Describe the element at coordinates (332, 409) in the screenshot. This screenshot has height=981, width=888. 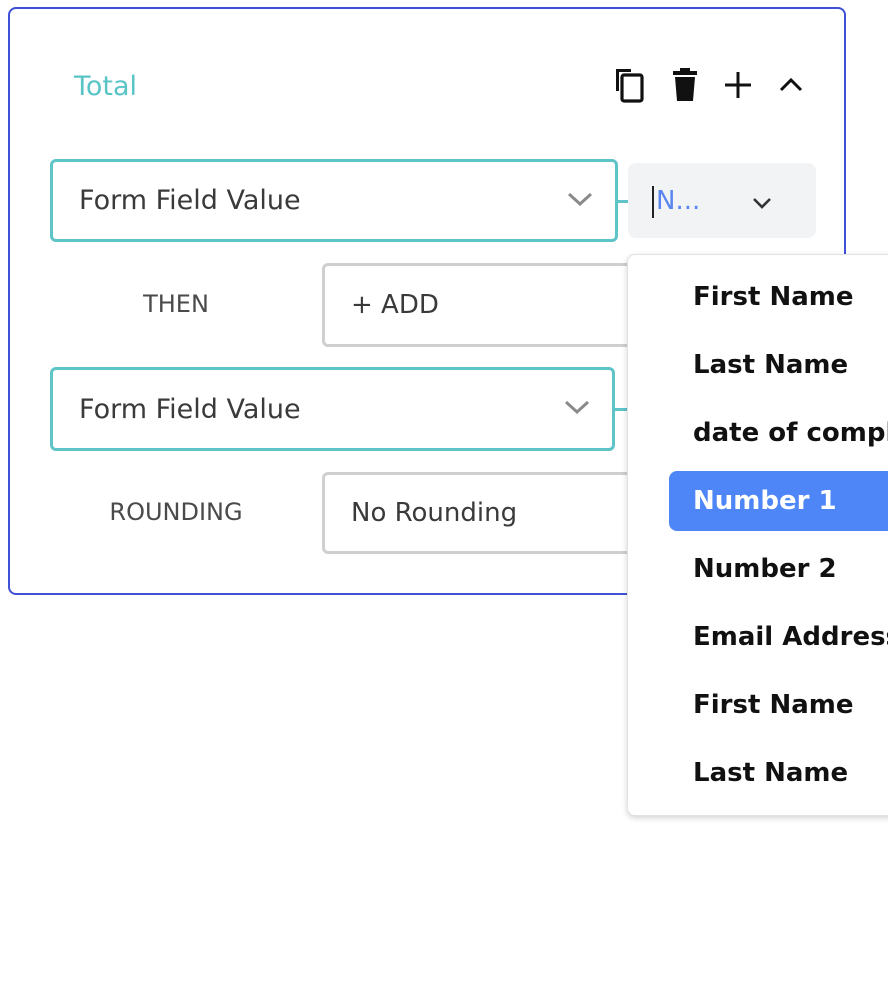
I see `second-operand-select: Form Field Value` at that location.